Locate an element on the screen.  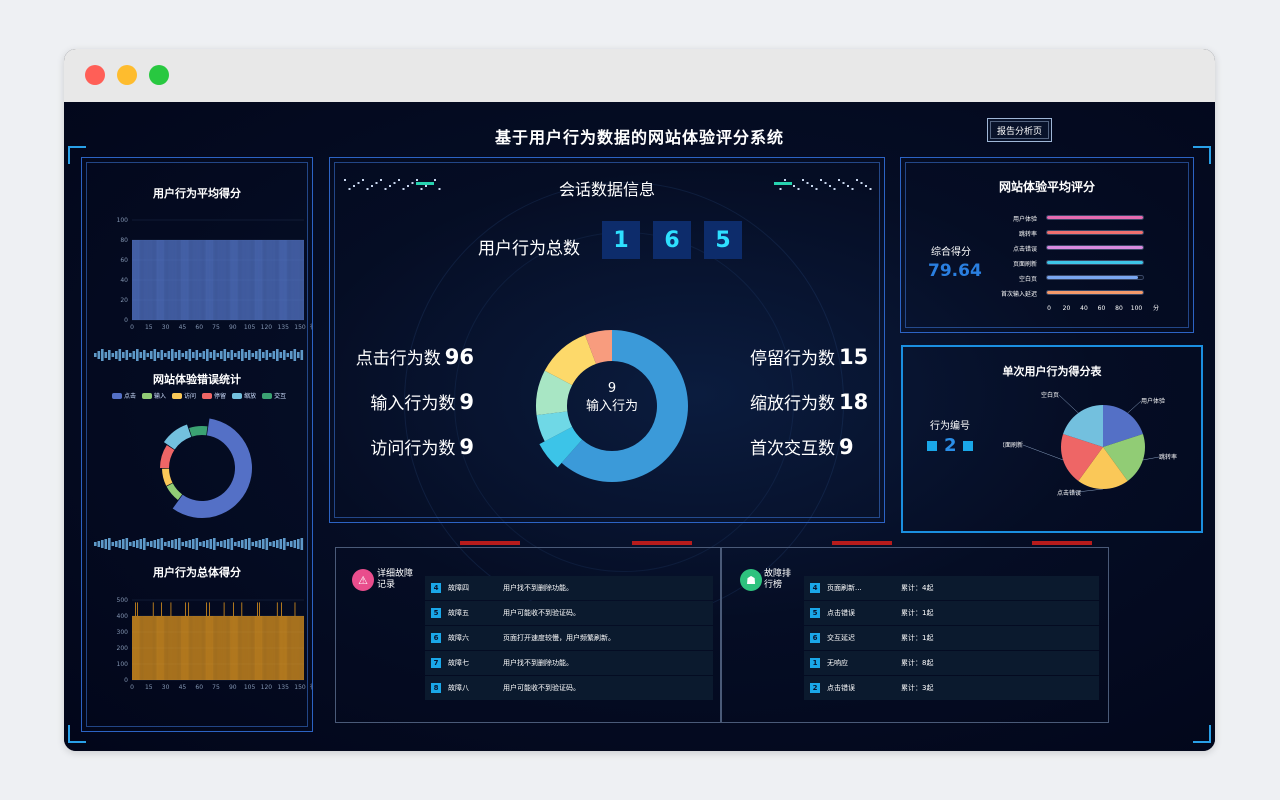
fault-row: 5 故障五 用户可能收不到验证码。 is located at coordinates (569, 613).